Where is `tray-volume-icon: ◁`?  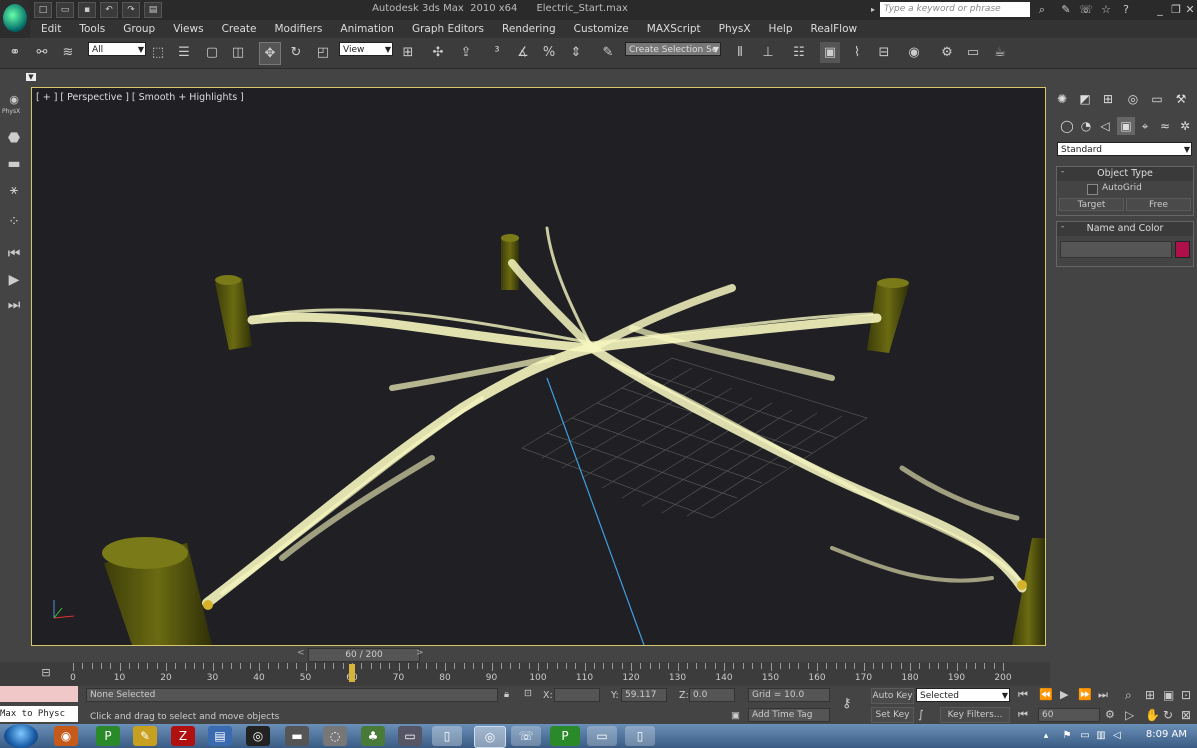
tray-volume-icon: ◁ is located at coordinates (1117, 736).